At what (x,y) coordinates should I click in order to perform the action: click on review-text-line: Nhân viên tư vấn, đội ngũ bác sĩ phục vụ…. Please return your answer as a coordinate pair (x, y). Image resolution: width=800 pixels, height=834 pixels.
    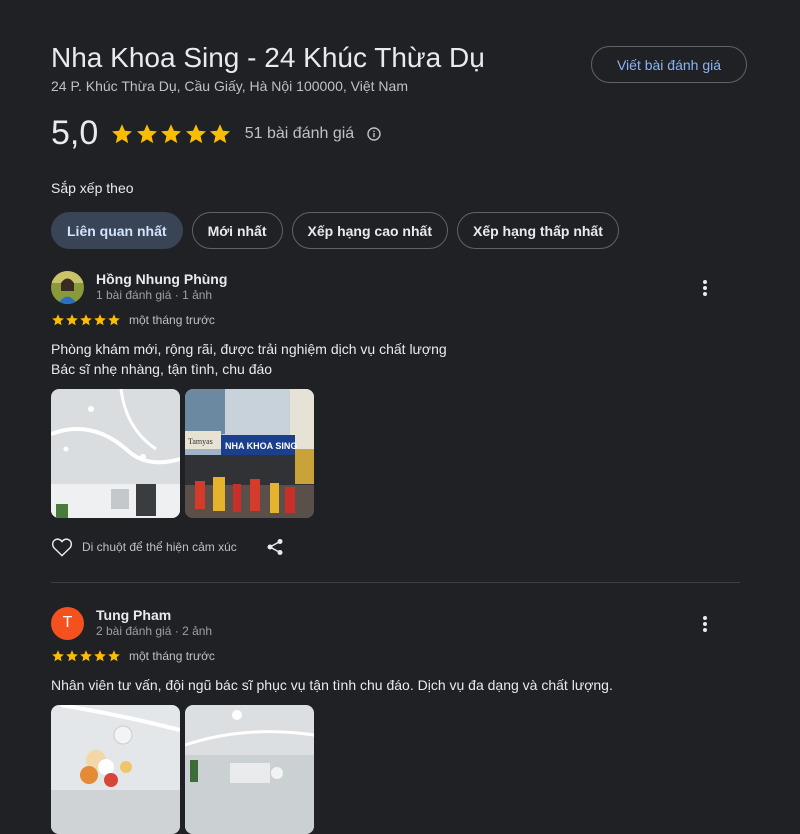
    Looking at the image, I should click on (332, 685).